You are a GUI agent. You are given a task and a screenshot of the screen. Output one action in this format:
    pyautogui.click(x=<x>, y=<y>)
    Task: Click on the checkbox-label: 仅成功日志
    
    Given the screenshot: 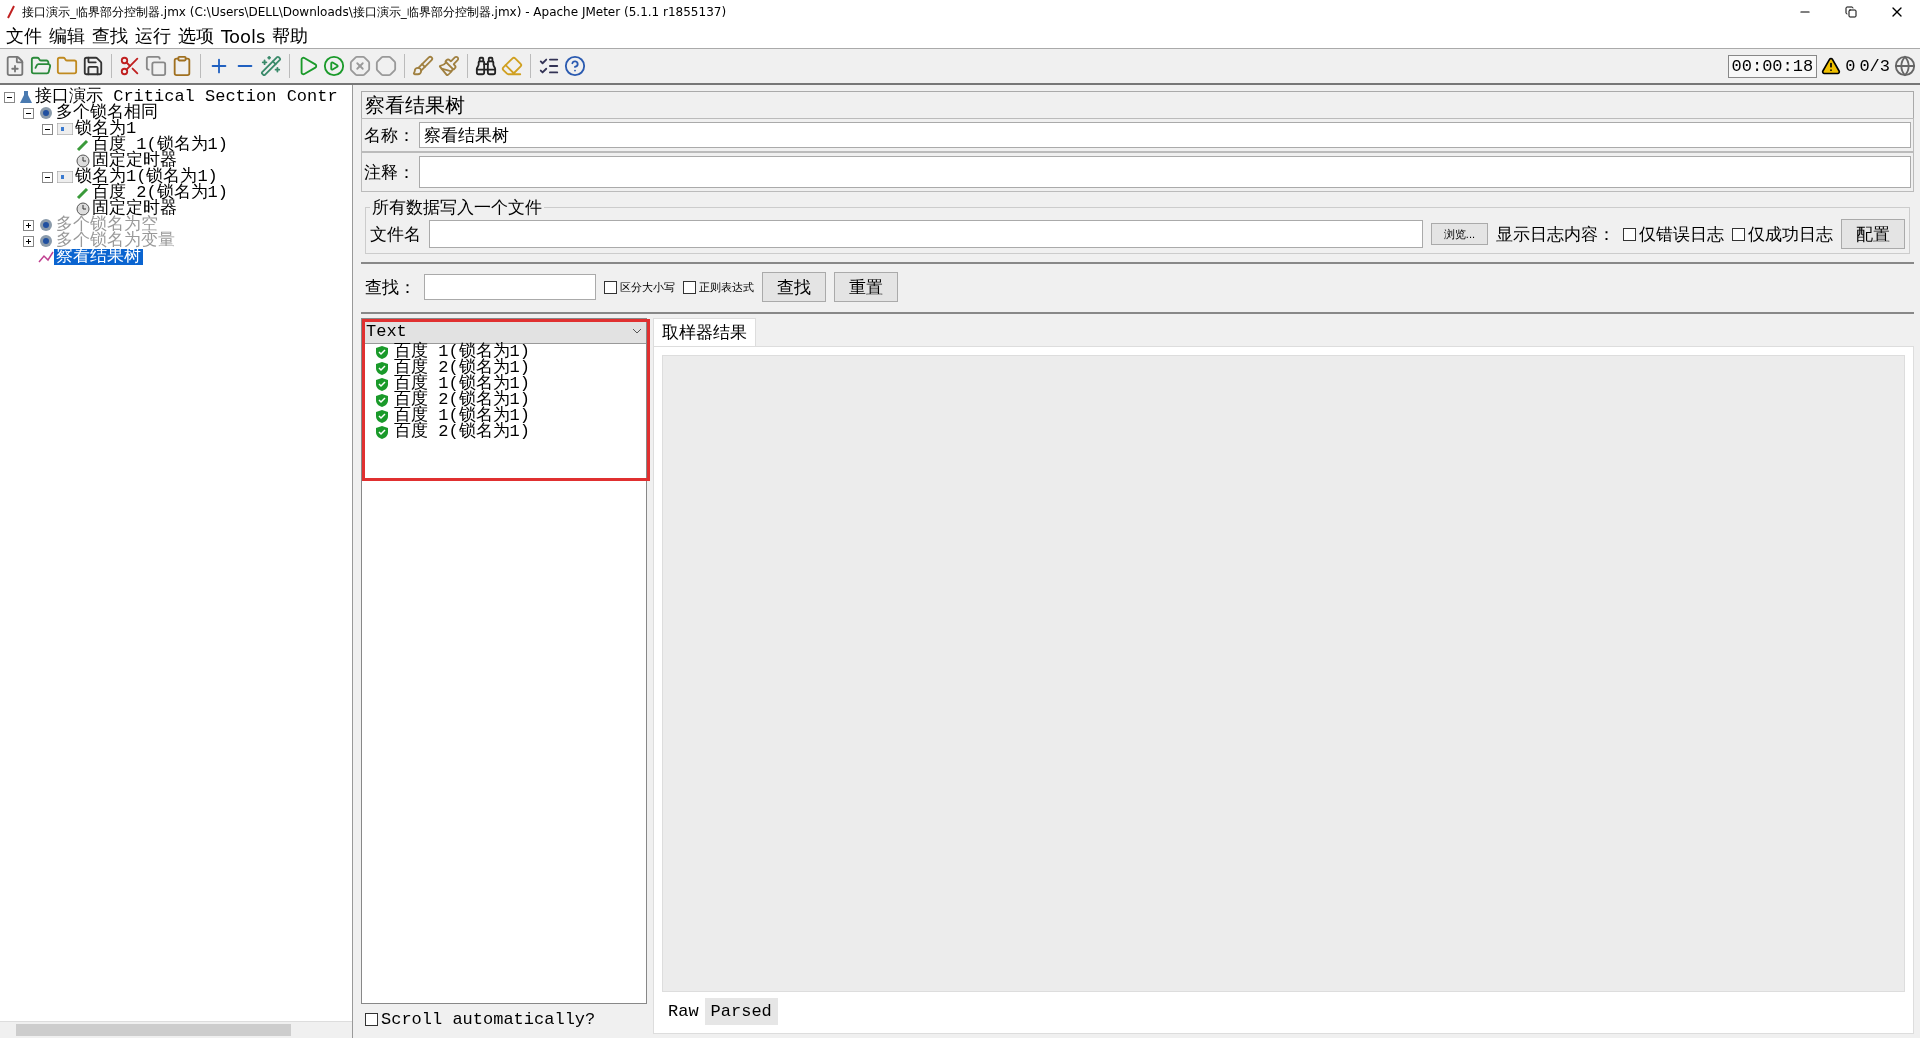 What is the action you would take?
    pyautogui.click(x=1790, y=234)
    